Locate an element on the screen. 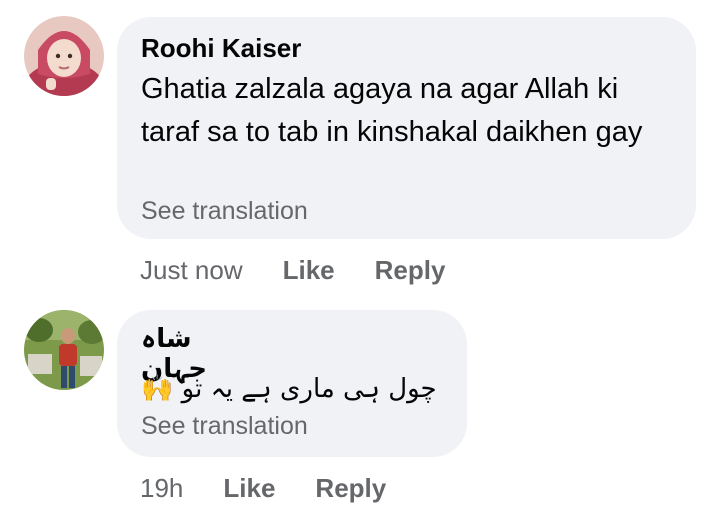 This screenshot has height=512, width=720. author-name: Roohi Kaiser is located at coordinates (221, 48).